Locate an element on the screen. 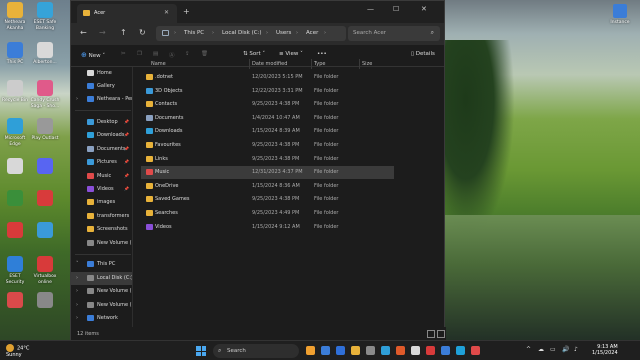  table-row: Music 12/31/2023 4:37 PM File folder is located at coordinates (267, 173).